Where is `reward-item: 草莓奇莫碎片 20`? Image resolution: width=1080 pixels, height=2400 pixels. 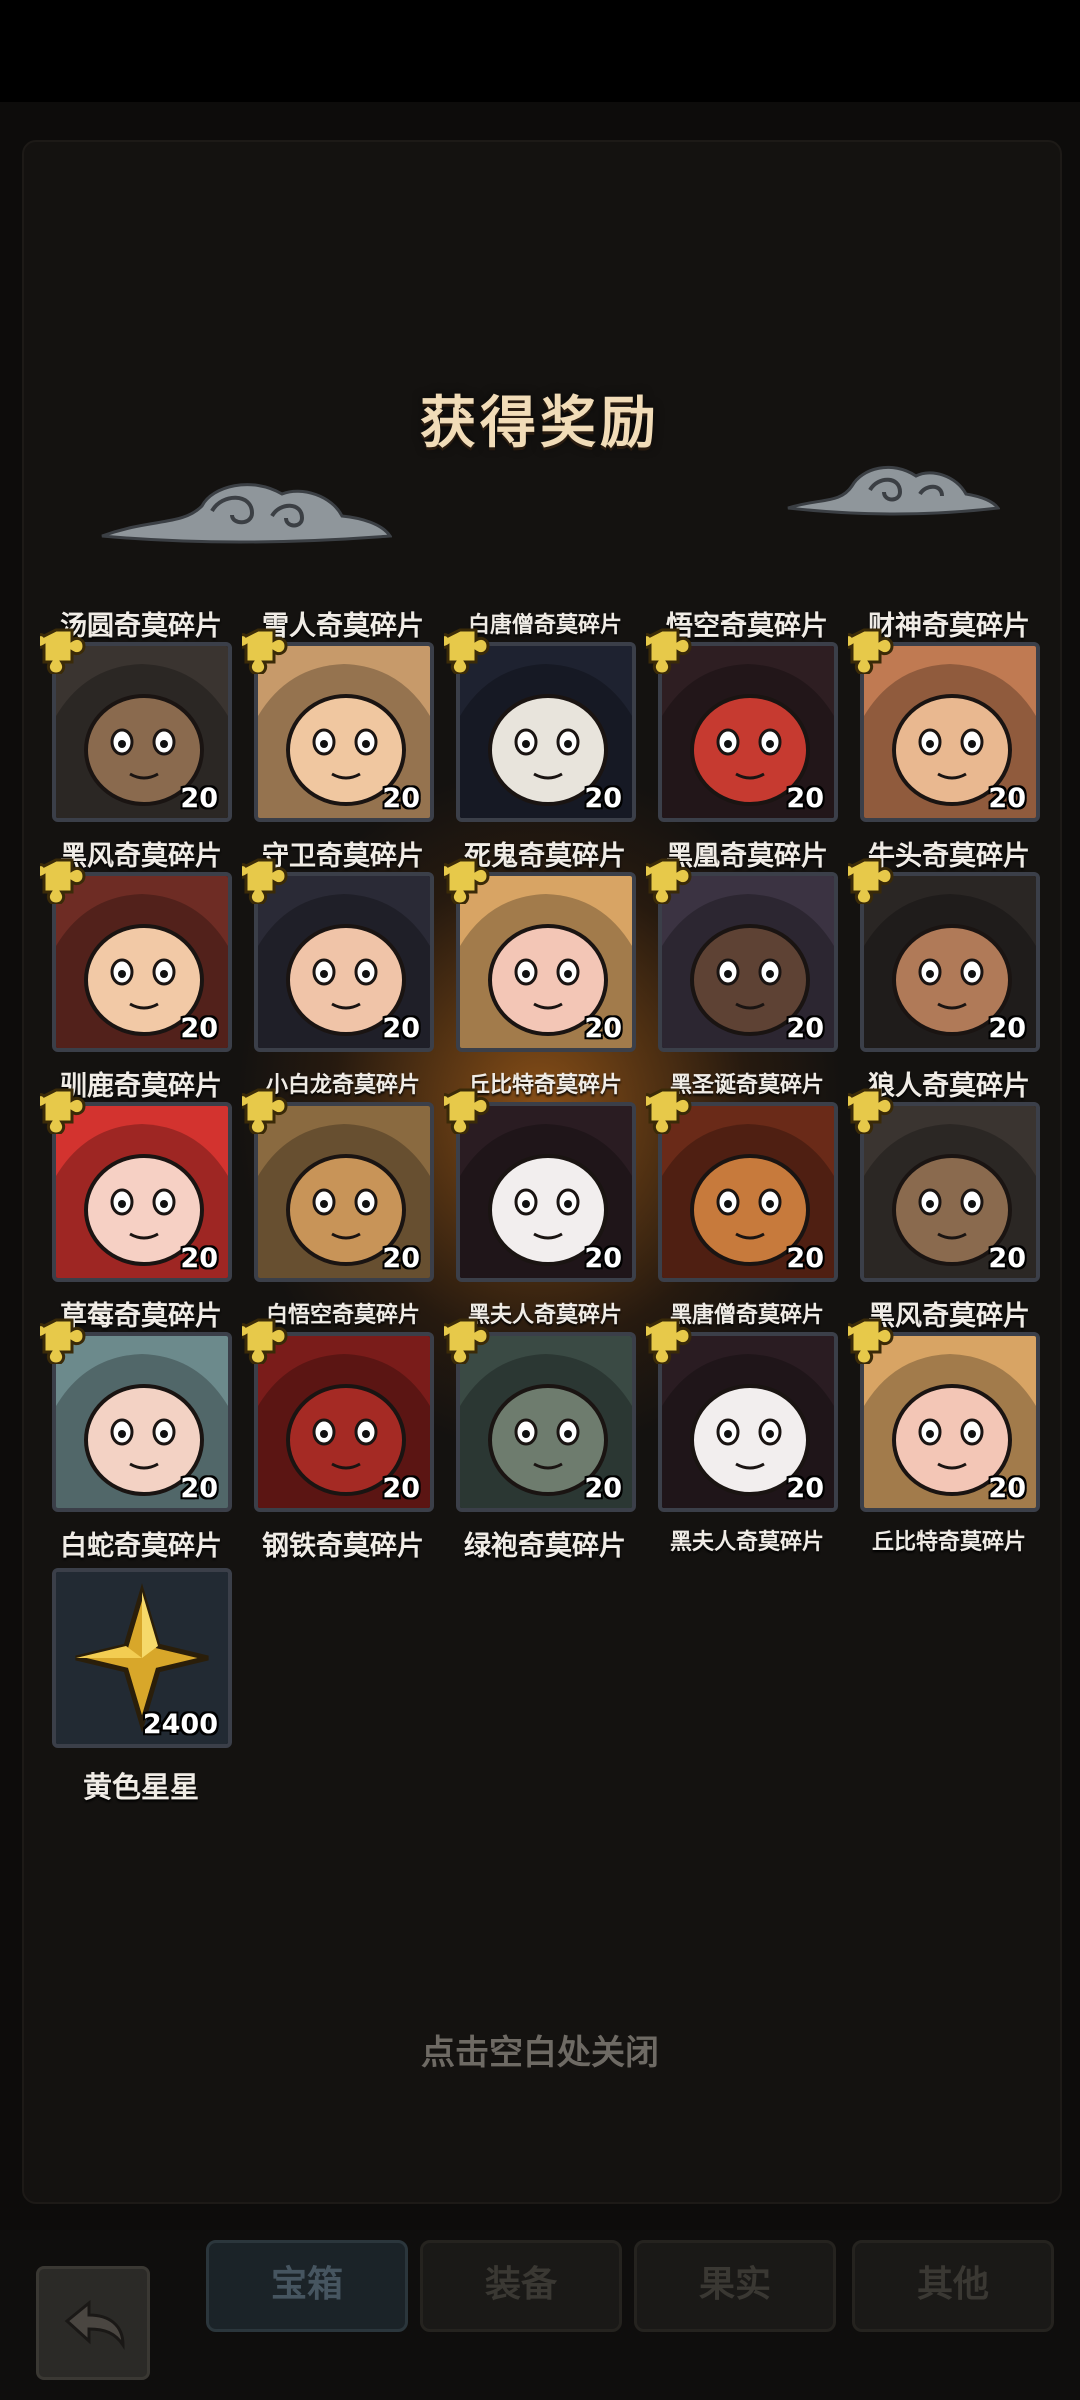 reward-item: 草莓奇莫碎片 20 is located at coordinates (137, 1409).